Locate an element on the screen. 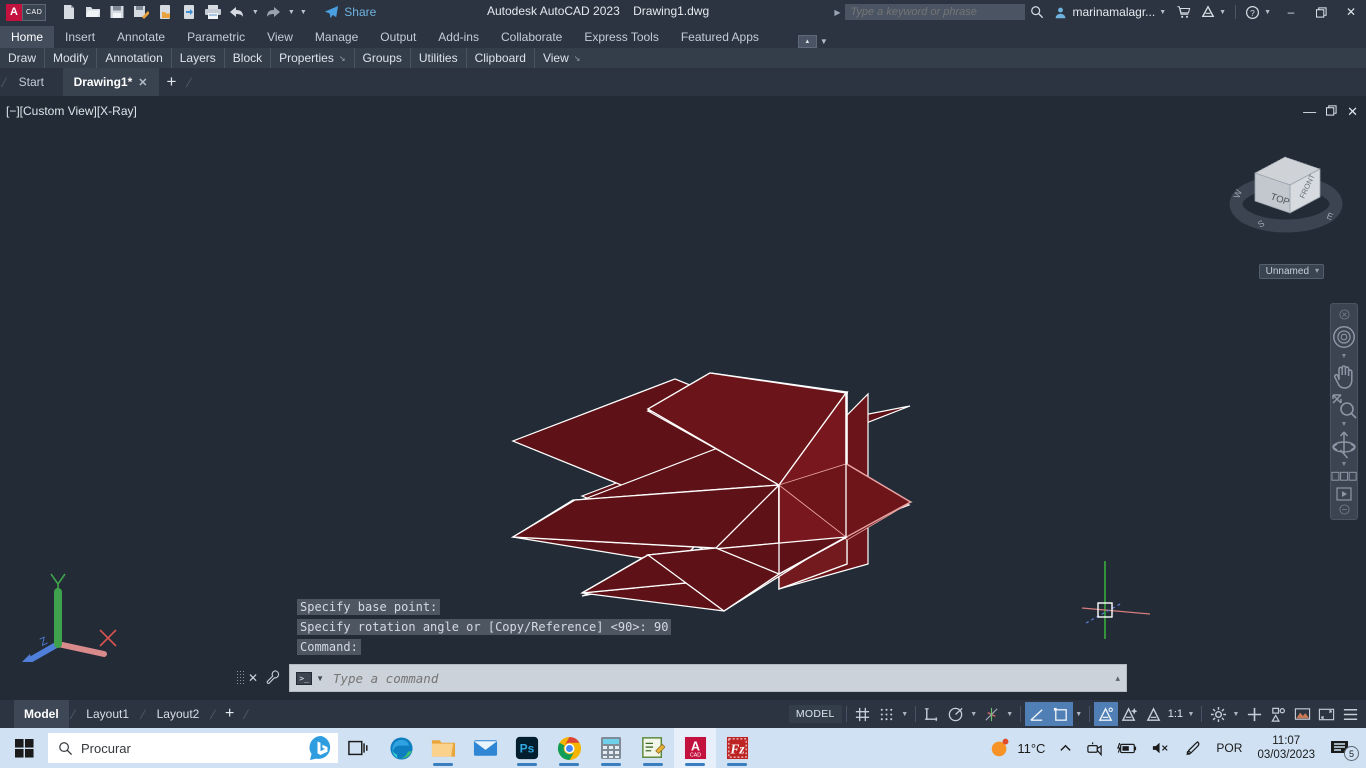 Image resolution: width=1366 pixels, height=768 pixels. view-name-dropdown: Unnamed is located at coordinates (1291, 271).